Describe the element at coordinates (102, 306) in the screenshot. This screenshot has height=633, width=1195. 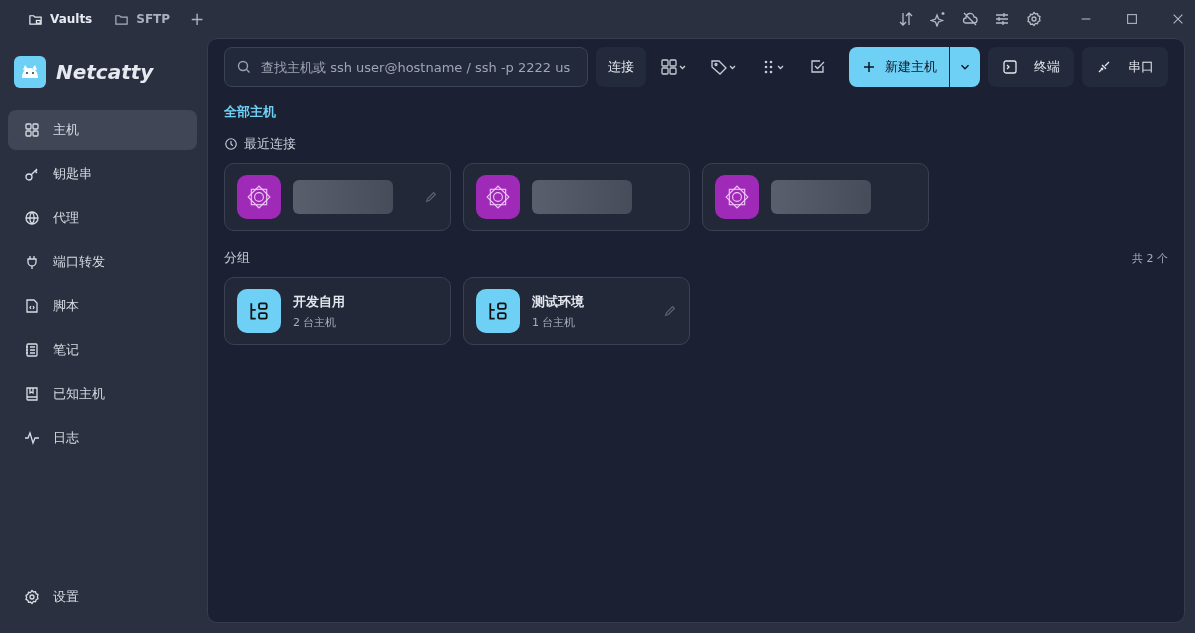
I see `sidebar-item: 脚本` at that location.